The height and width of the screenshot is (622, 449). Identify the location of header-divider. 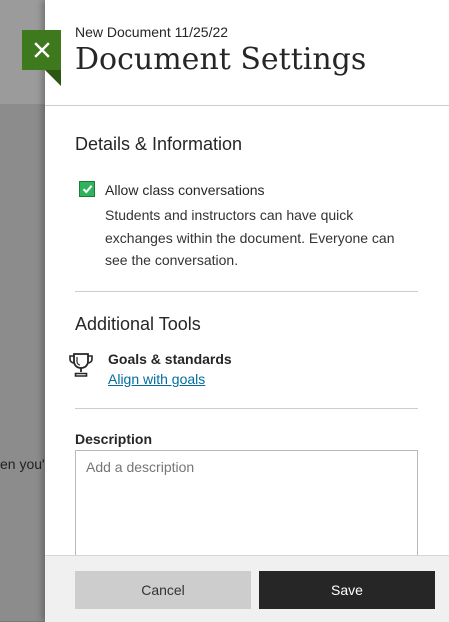
(247, 105).